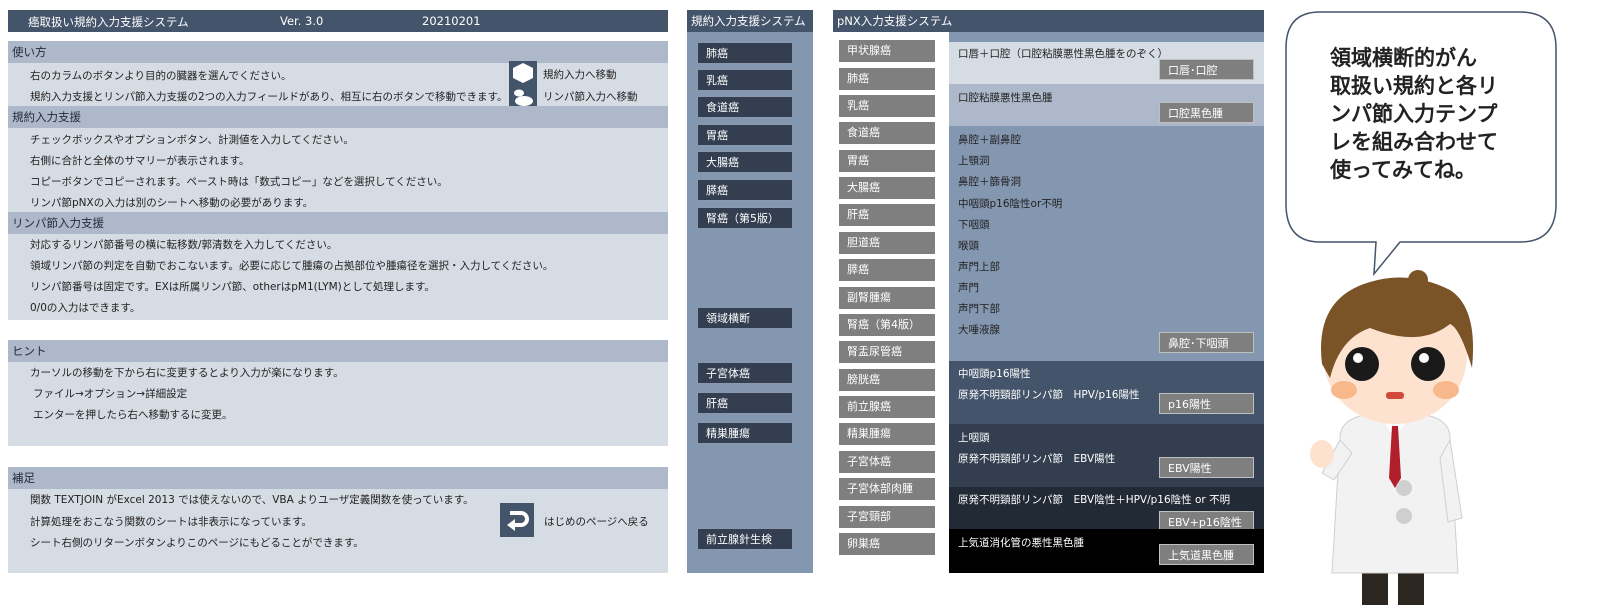 Image resolution: width=1623 pixels, height=605 pixels. I want to click on band-oral-melanoma: 口腔粘膜悪性黒色腫 口腔黒色腫, so click(1106, 105).